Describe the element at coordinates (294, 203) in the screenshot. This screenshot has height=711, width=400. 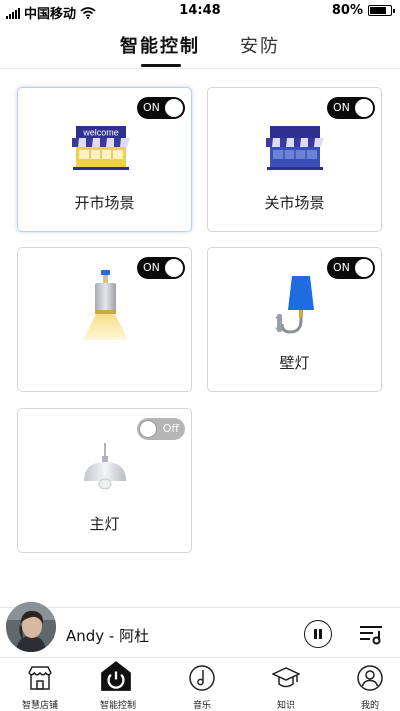
I see `device-name: 关市场景` at that location.